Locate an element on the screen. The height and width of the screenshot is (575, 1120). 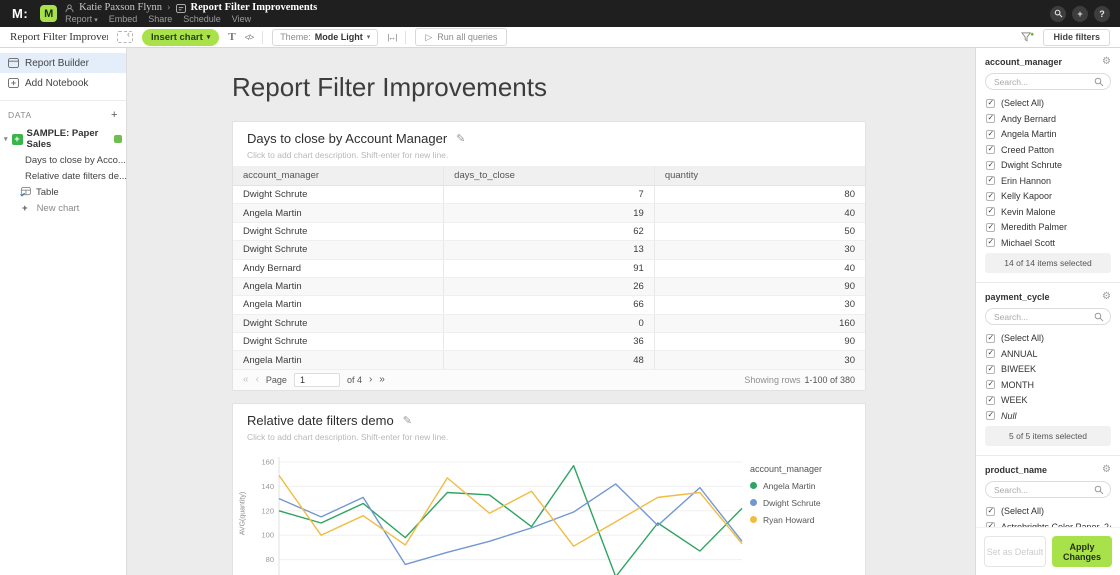
filter-option: Dwight Schrute is located at coordinates (1048, 165).